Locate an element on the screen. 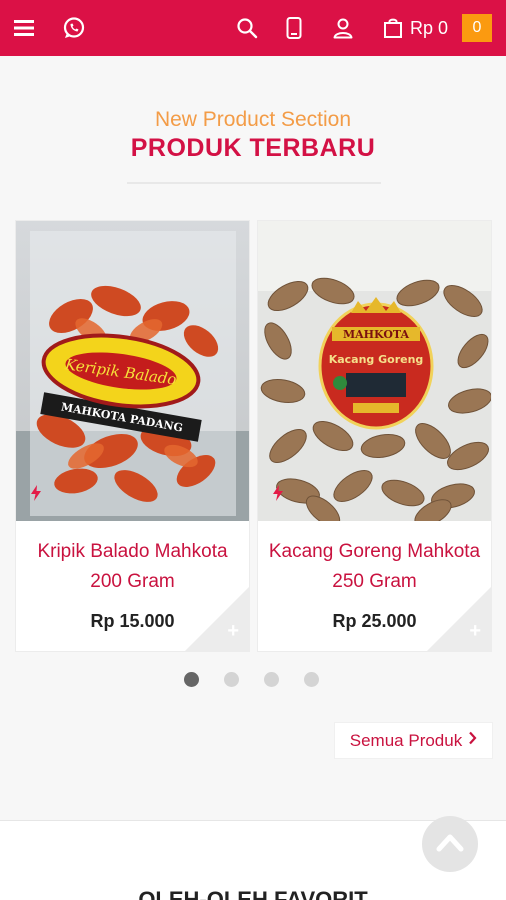 Image resolution: width=506 pixels, height=900 pixels. carousel-pagination is located at coordinates (251, 679).